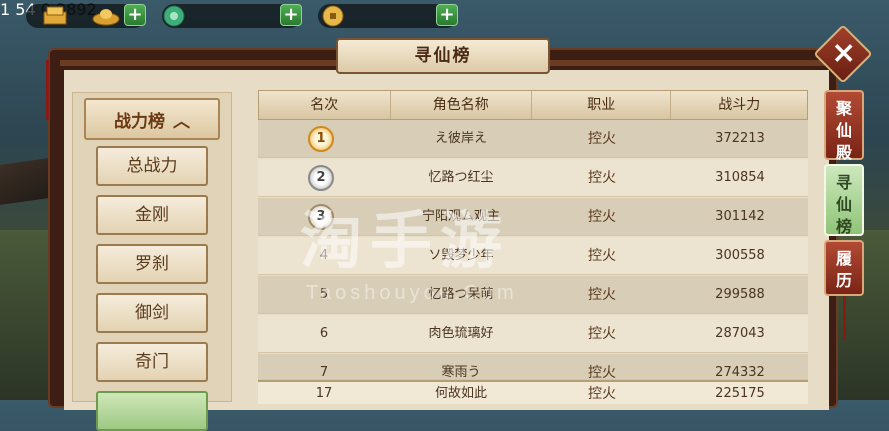  Describe the element at coordinates (740, 333) in the screenshot. I see `player-power: 287043` at that location.